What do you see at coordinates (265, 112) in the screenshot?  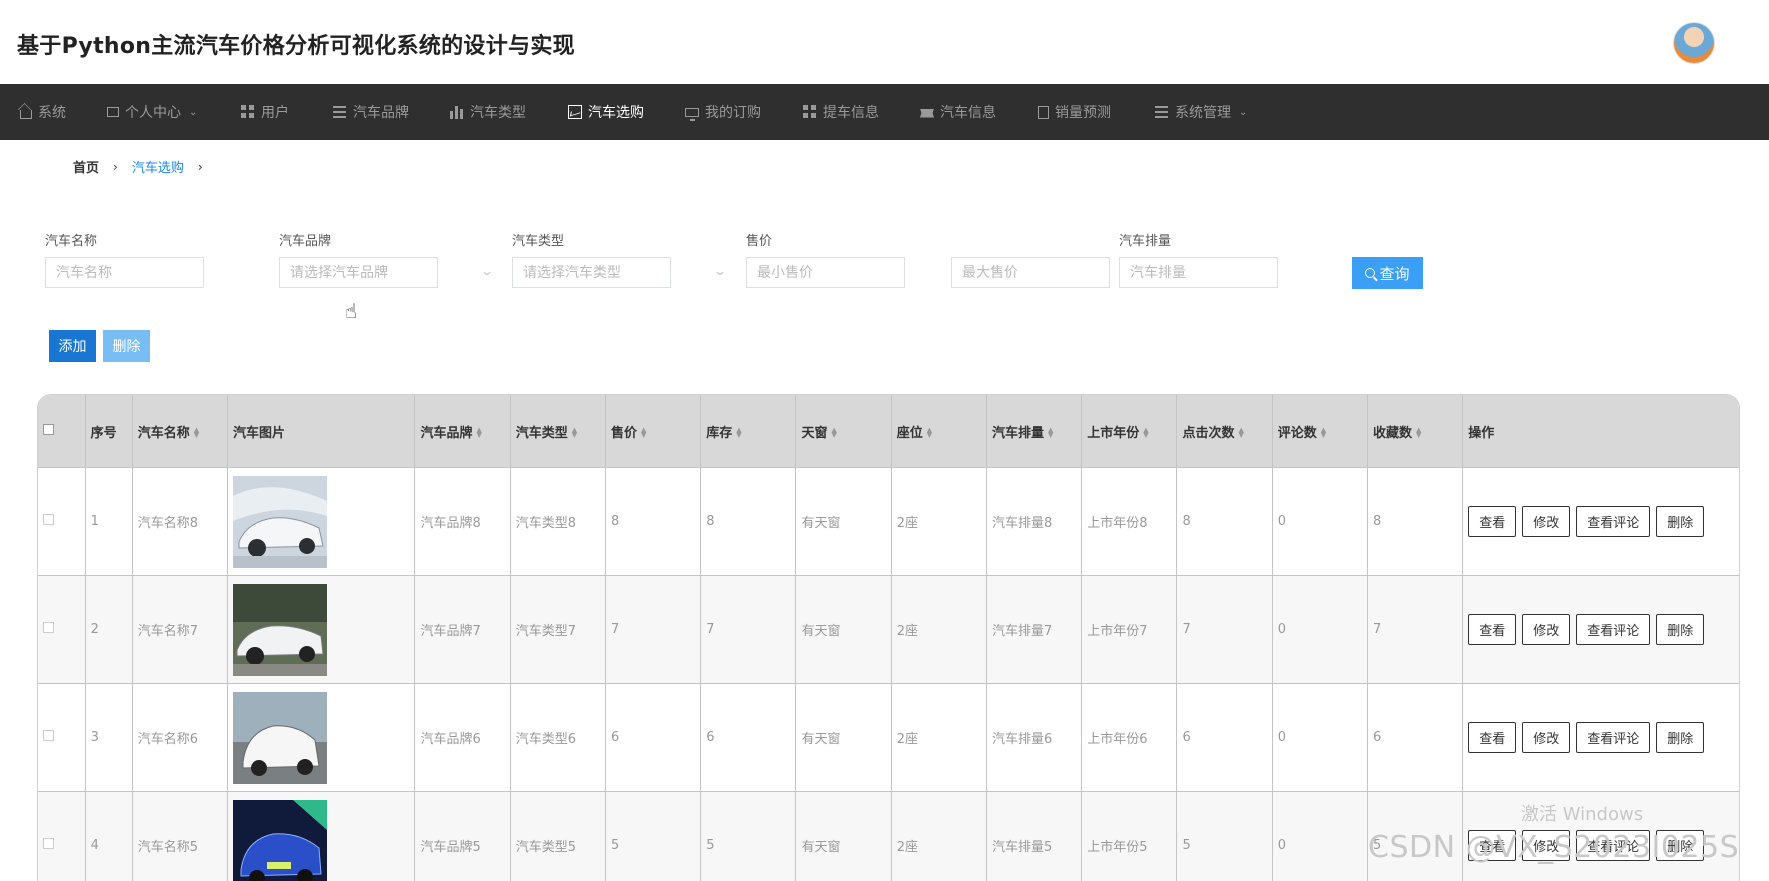 I see `nav-item-users: 用户` at bounding box center [265, 112].